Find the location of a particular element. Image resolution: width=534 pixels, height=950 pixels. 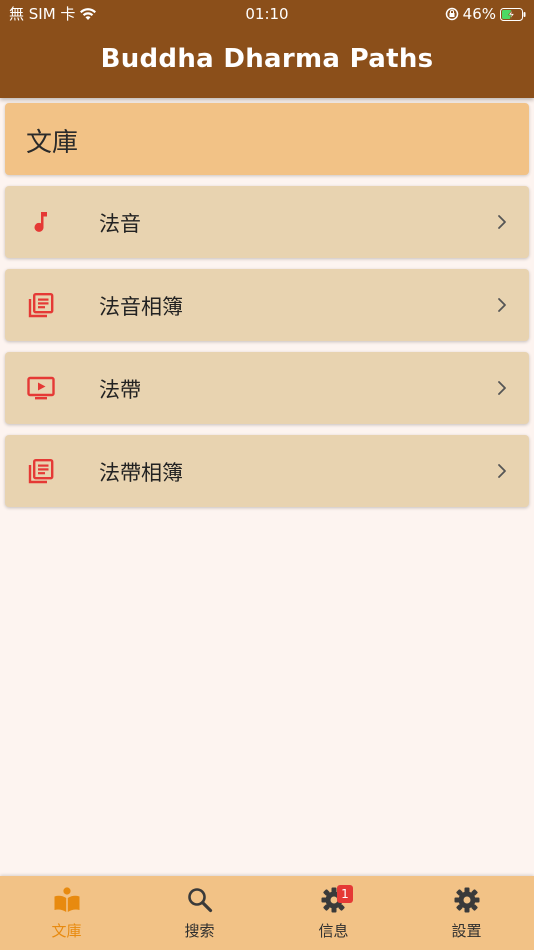

app-bar: 無 SIM 卡 01:10 46% Buddha Dharma Paths is located at coordinates (267, 49).